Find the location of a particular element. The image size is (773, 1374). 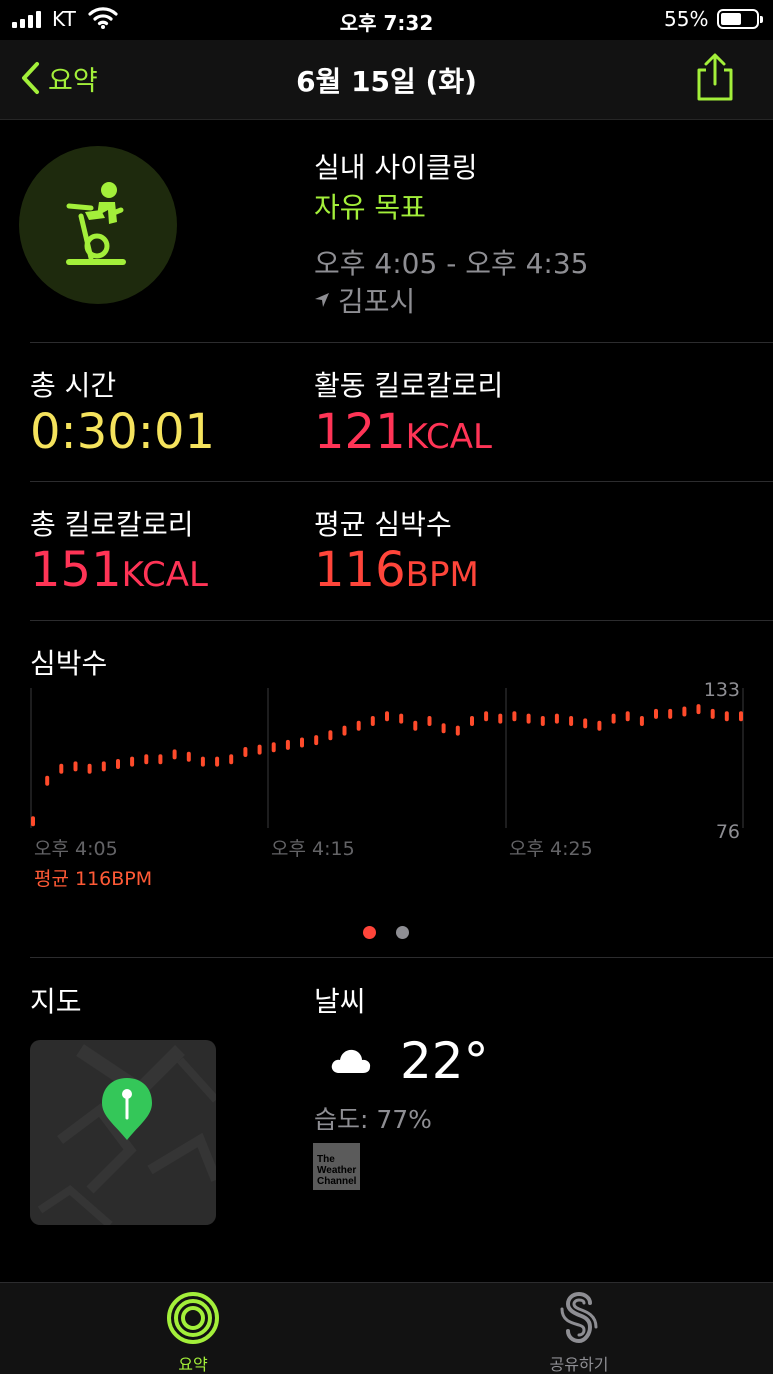

status-time: 오후 7:32 is located at coordinates (386, 23).